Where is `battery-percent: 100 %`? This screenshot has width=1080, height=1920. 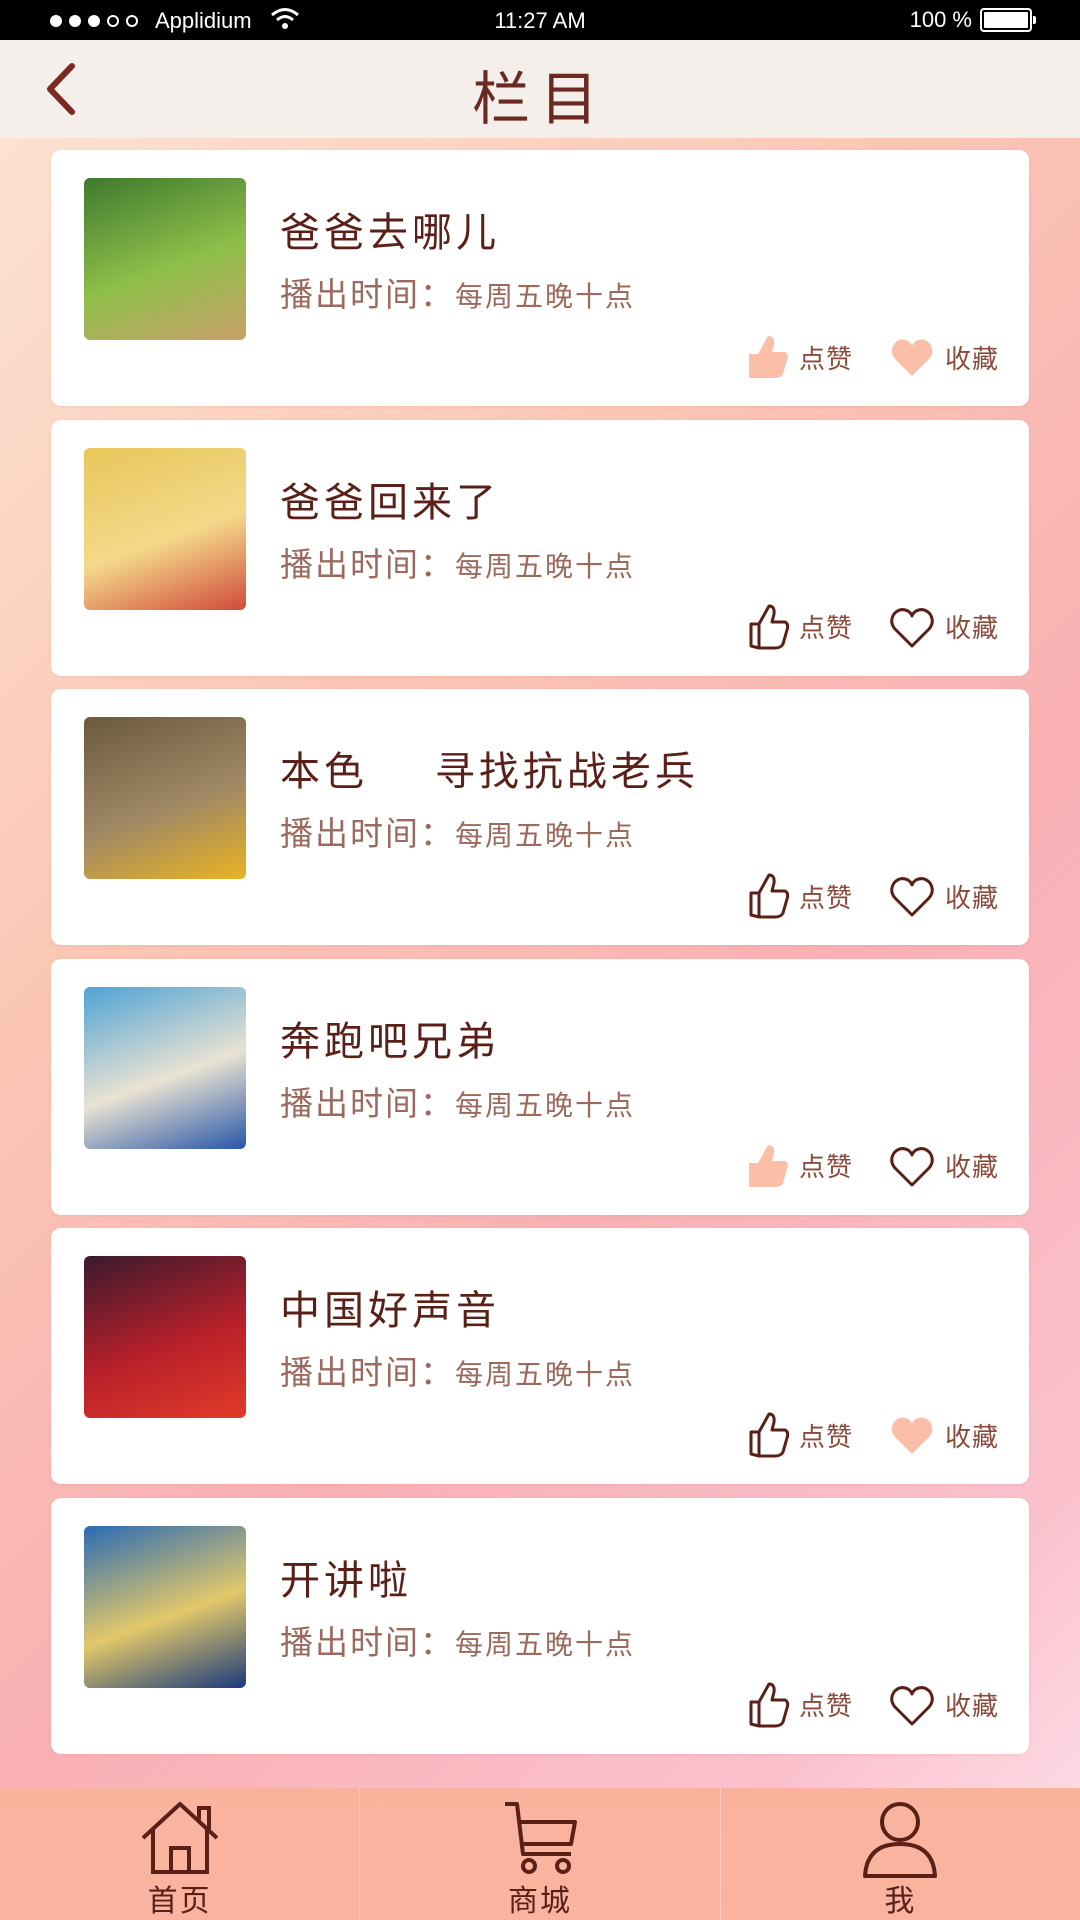
battery-percent: 100 % is located at coordinates (940, 19).